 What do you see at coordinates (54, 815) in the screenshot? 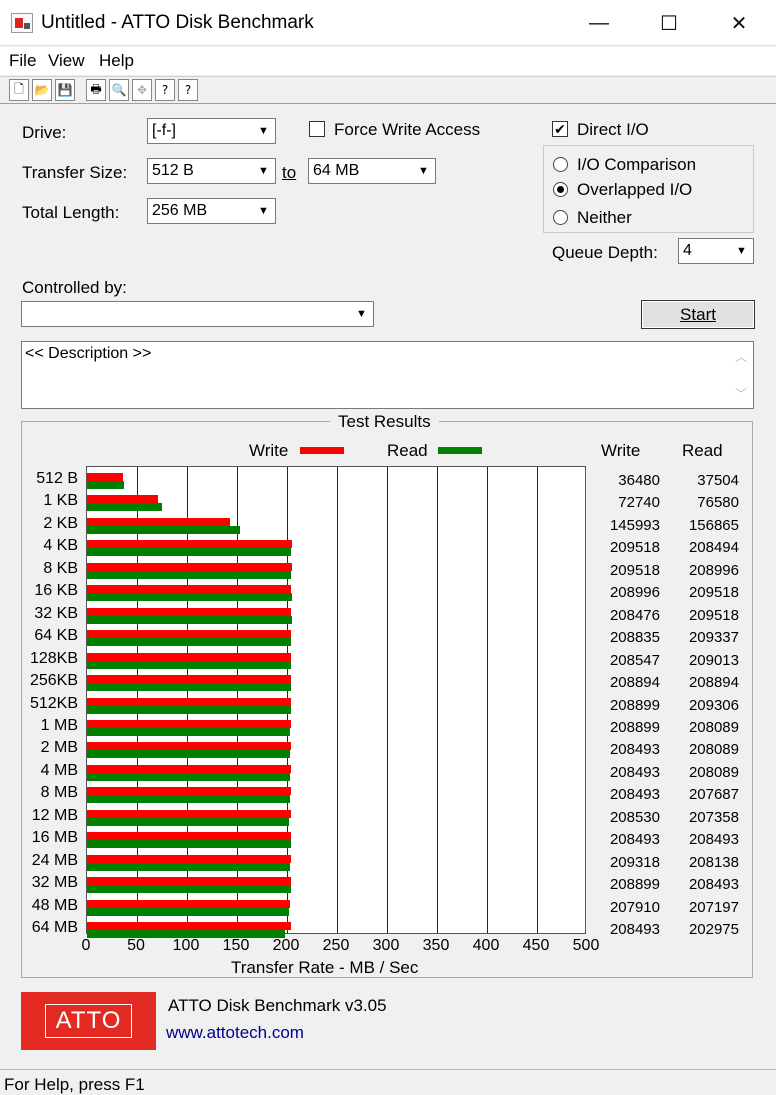
I see `category-label: 12 MB` at bounding box center [54, 815].